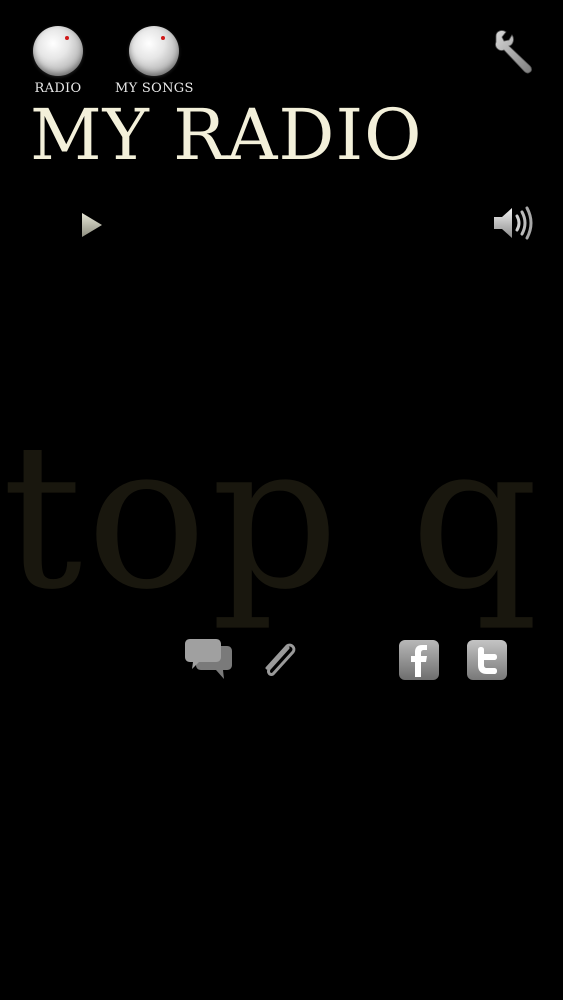 The height and width of the screenshot is (1000, 563). I want to click on my-songs-knob-group: MY SONGS, so click(154, 61).